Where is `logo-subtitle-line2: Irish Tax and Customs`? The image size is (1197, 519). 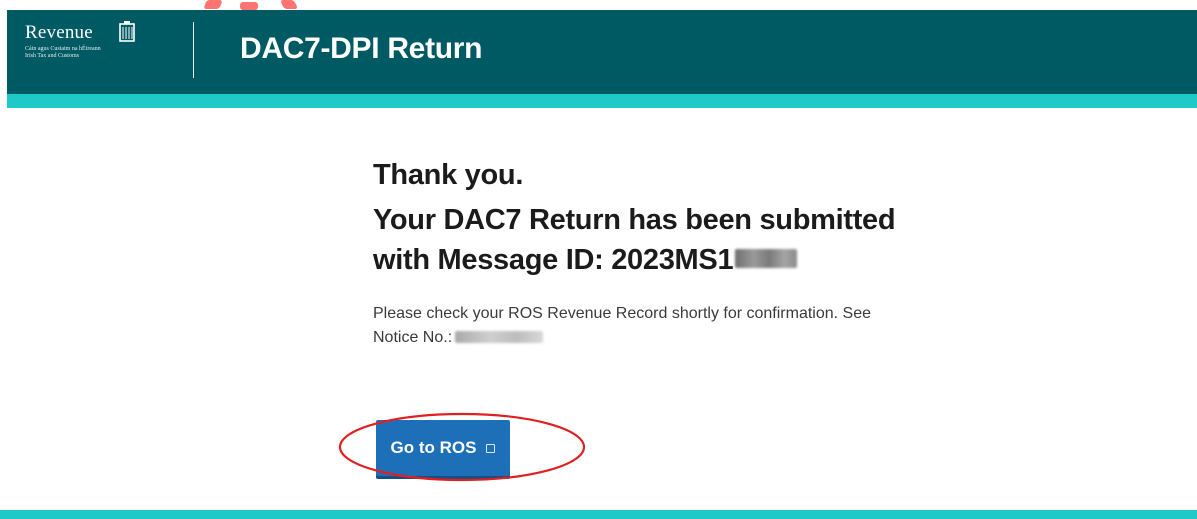 logo-subtitle-line2: Irish Tax and Customs is located at coordinates (52, 56).